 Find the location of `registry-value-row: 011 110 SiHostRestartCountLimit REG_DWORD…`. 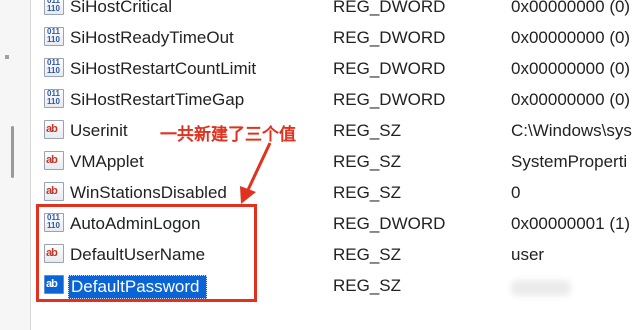

registry-value-row: 011 110 SiHostRestartCountLimit REG_DWORD… is located at coordinates (337, 69).